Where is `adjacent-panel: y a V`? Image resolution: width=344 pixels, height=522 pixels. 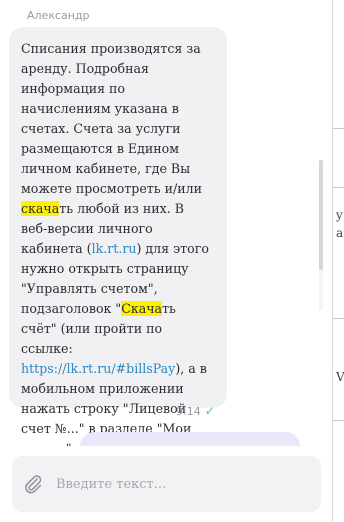 adjacent-panel: y a V is located at coordinates (338, 261).